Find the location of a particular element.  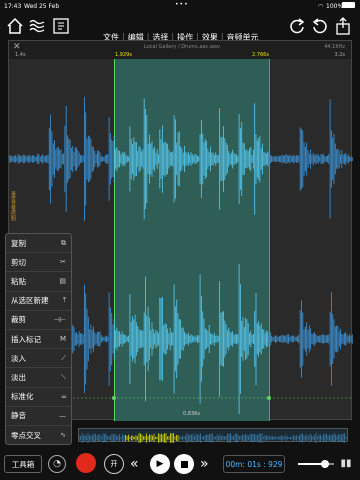

menu-item-label: 静音 is located at coordinates (18, 416).